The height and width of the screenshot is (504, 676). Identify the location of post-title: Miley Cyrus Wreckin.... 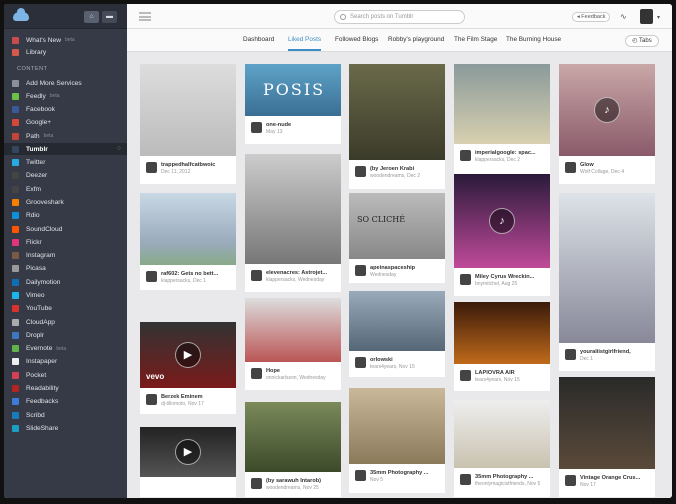
(510, 277).